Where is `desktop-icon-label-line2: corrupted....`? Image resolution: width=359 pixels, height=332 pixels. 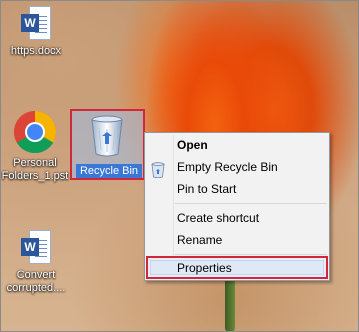
desktop-icon-label-line2: corrupted.... is located at coordinates (36, 288).